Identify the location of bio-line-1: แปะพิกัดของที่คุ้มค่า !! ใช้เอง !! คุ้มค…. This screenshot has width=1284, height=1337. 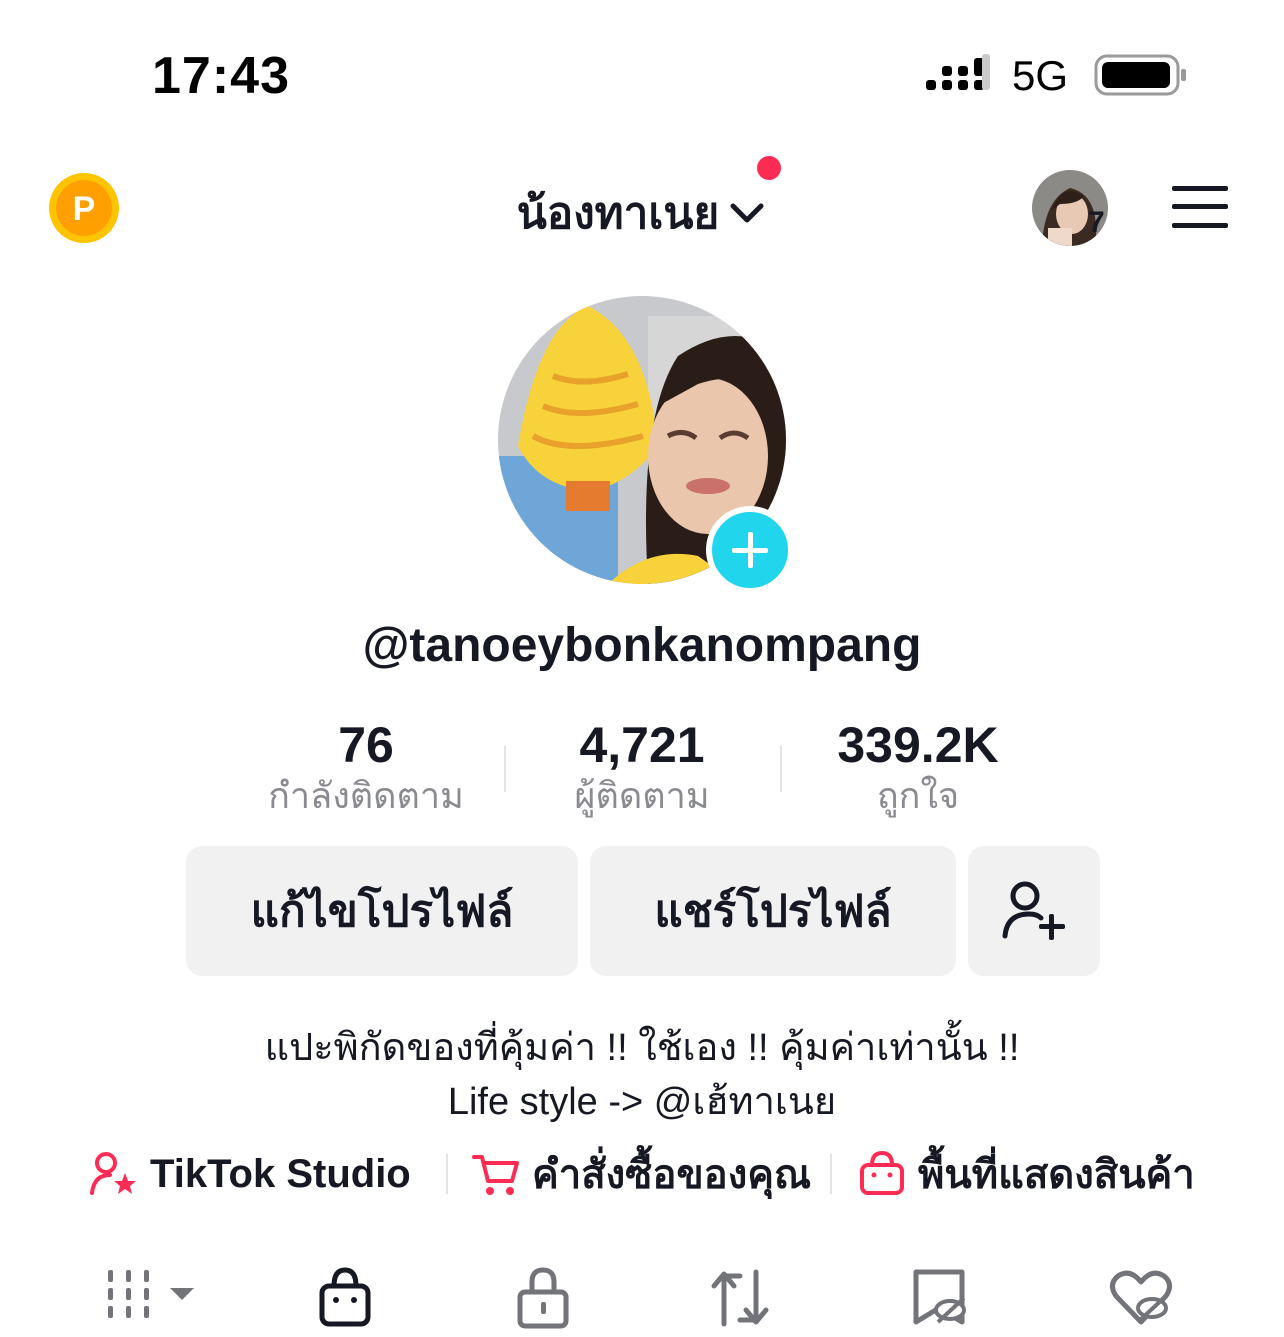
(642, 1048).